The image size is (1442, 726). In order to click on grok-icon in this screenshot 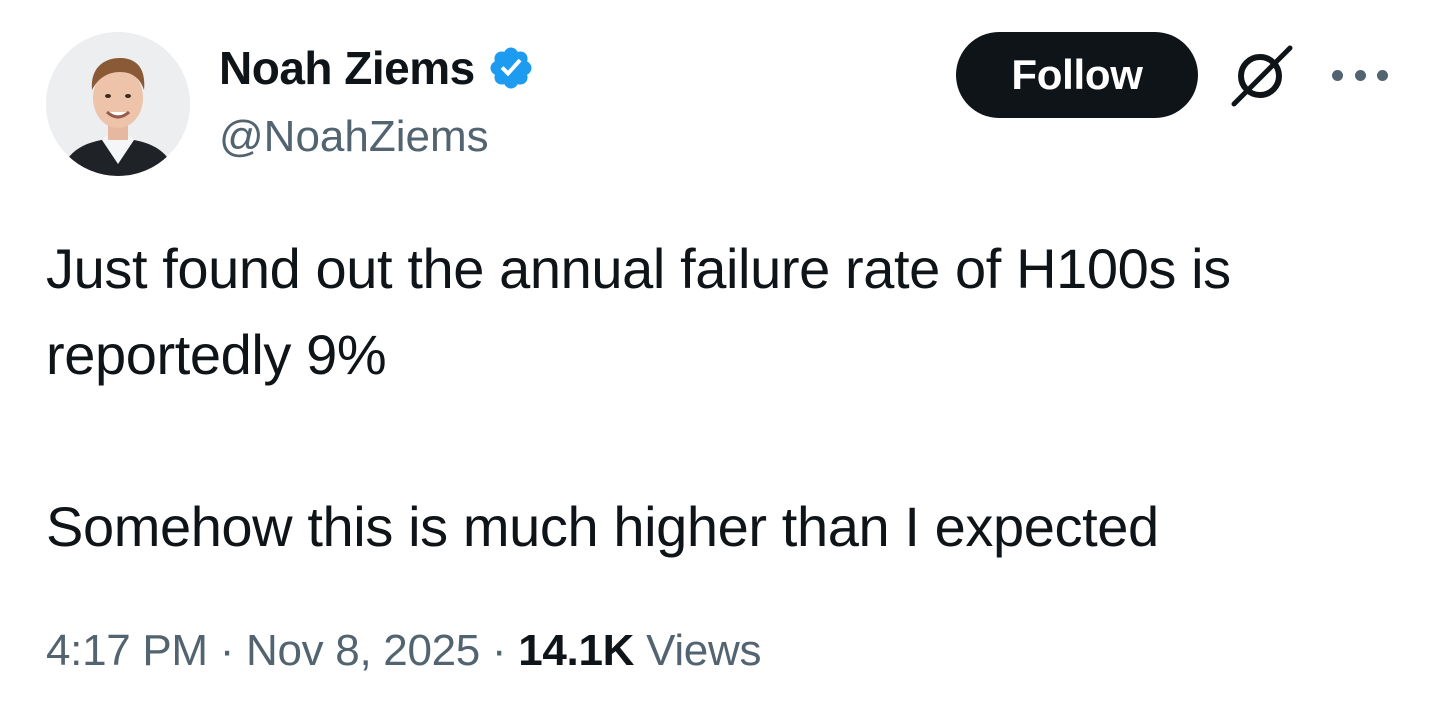, I will do `click(1262, 75)`.